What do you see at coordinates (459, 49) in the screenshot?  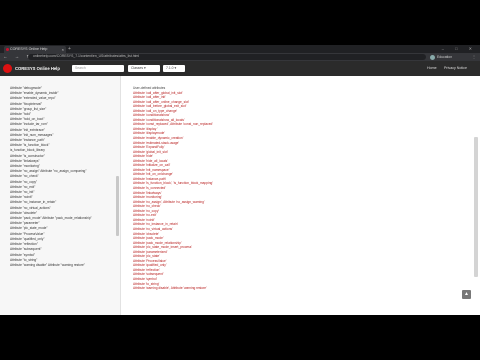 I see `window-controls: – □ ✕` at bounding box center [459, 49].